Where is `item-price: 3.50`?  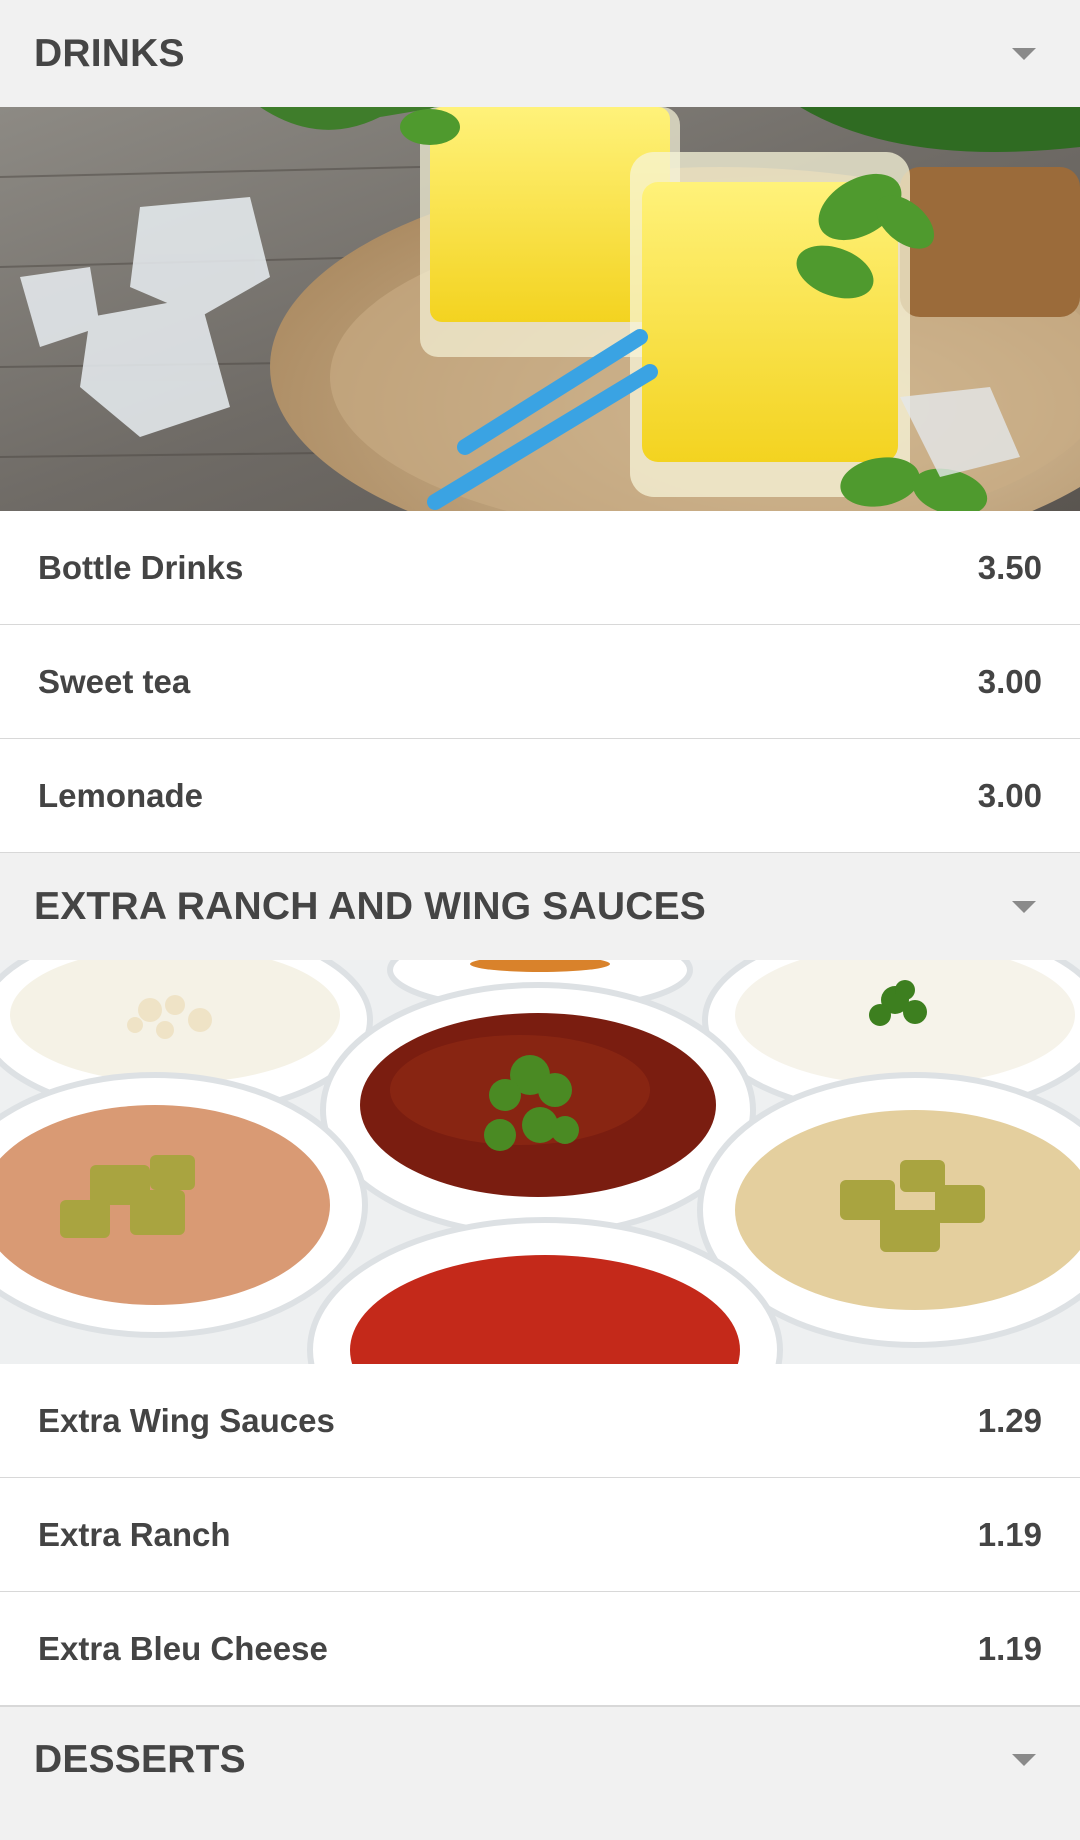
item-price: 3.50 is located at coordinates (1009, 567).